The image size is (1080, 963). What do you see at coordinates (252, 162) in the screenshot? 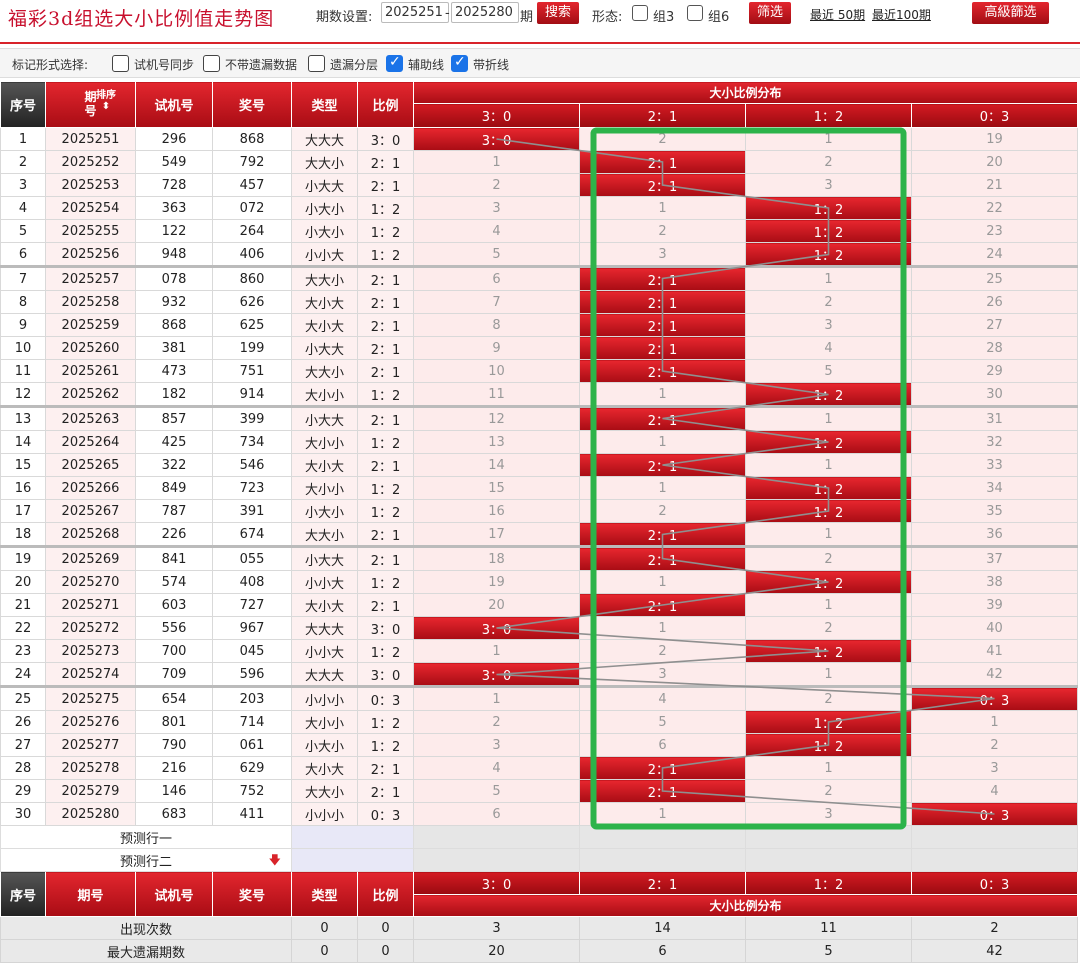
I see `row-win: 792` at bounding box center [252, 162].